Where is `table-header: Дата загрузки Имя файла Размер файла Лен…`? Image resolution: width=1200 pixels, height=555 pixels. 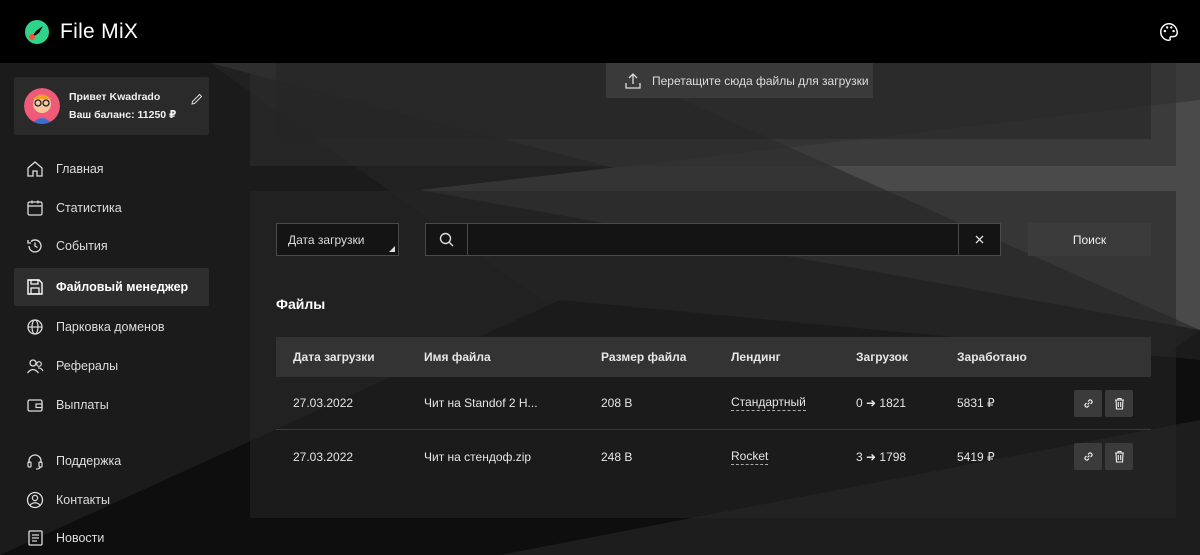
table-header: Дата загрузки Имя файла Размер файла Лен… is located at coordinates (713, 357).